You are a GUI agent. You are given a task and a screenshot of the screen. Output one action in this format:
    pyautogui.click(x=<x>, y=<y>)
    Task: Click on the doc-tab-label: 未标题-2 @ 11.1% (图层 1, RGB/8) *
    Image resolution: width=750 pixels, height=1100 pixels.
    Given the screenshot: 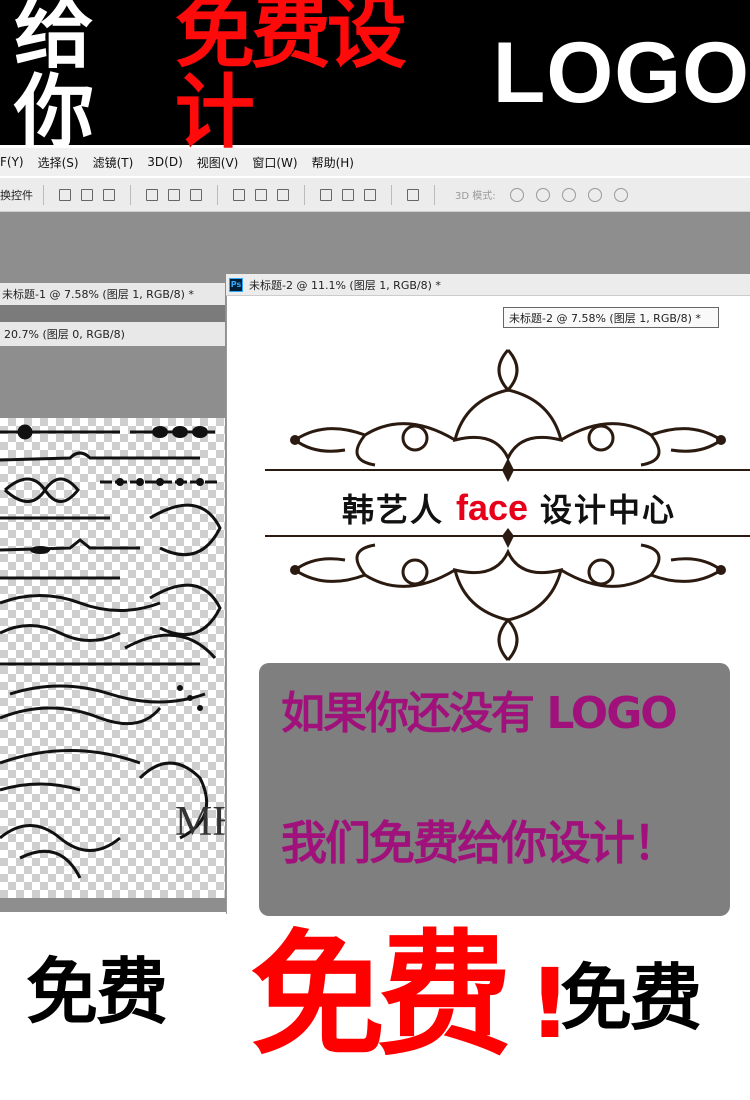 What is the action you would take?
    pyautogui.click(x=345, y=285)
    